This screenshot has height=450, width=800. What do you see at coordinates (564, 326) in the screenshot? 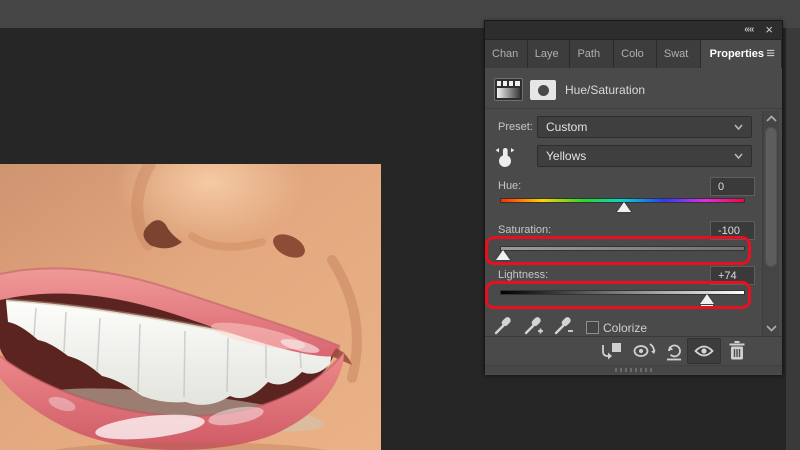
I see `subtract-eyedropper-icon` at bounding box center [564, 326].